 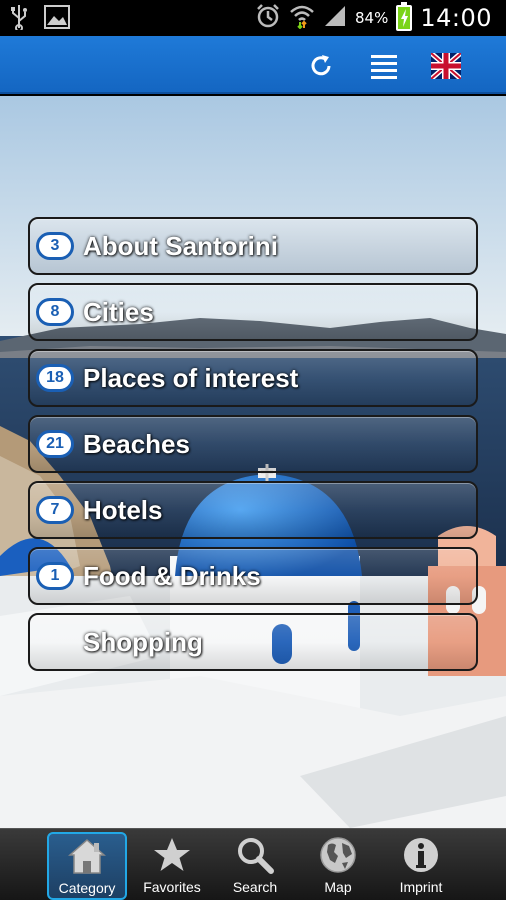 I want to click on category-label: Cities, so click(x=118, y=312).